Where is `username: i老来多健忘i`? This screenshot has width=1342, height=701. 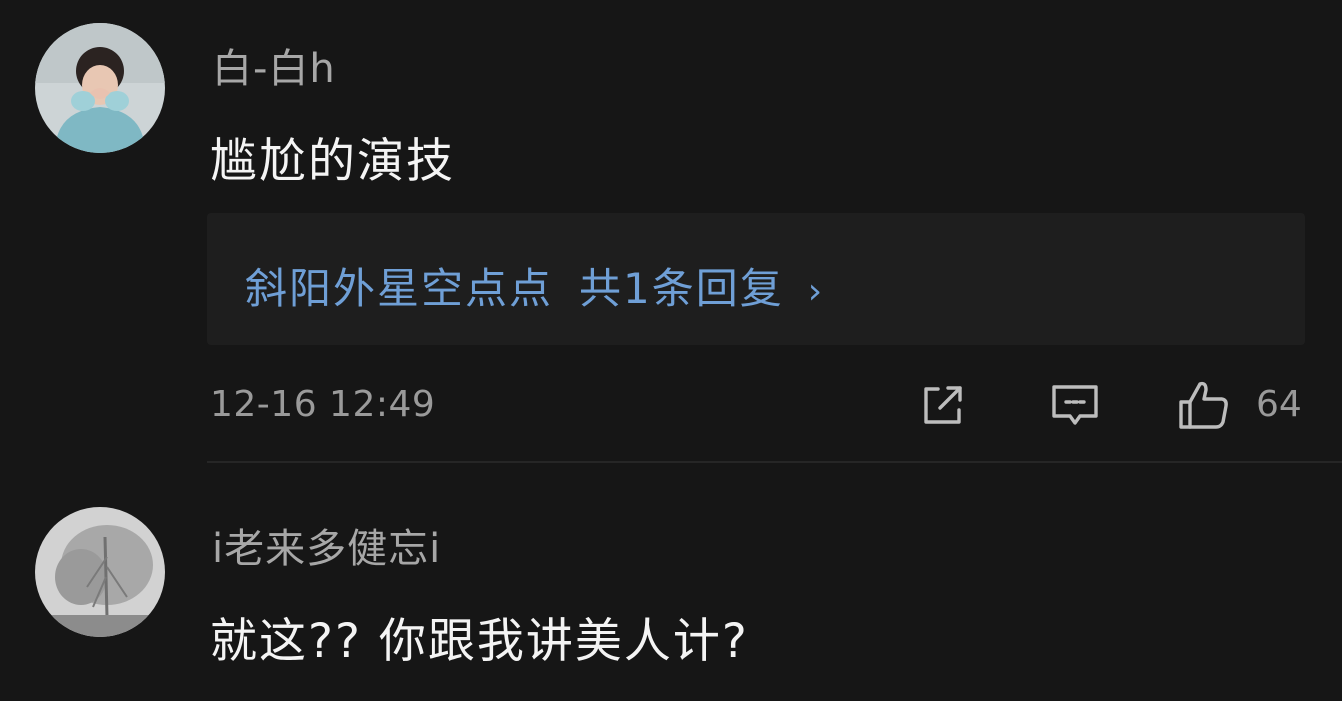
username: i老来多健忘i is located at coordinates (326, 545).